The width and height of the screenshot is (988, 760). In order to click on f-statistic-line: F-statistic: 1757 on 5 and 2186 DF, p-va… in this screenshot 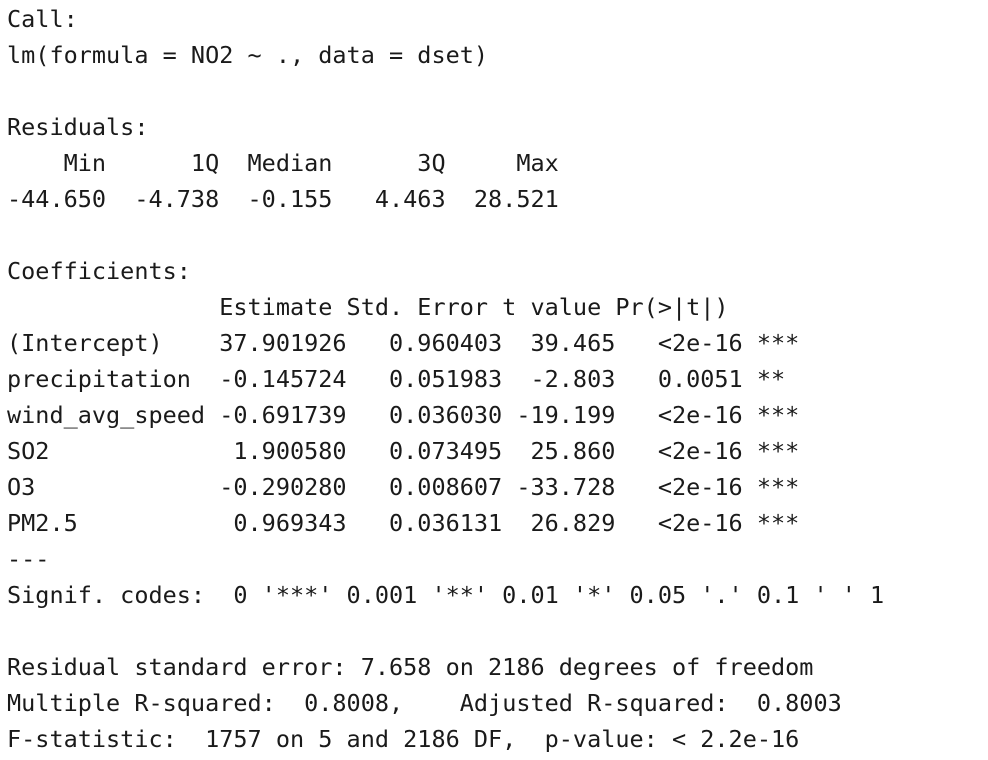, I will do `click(403, 739)`.